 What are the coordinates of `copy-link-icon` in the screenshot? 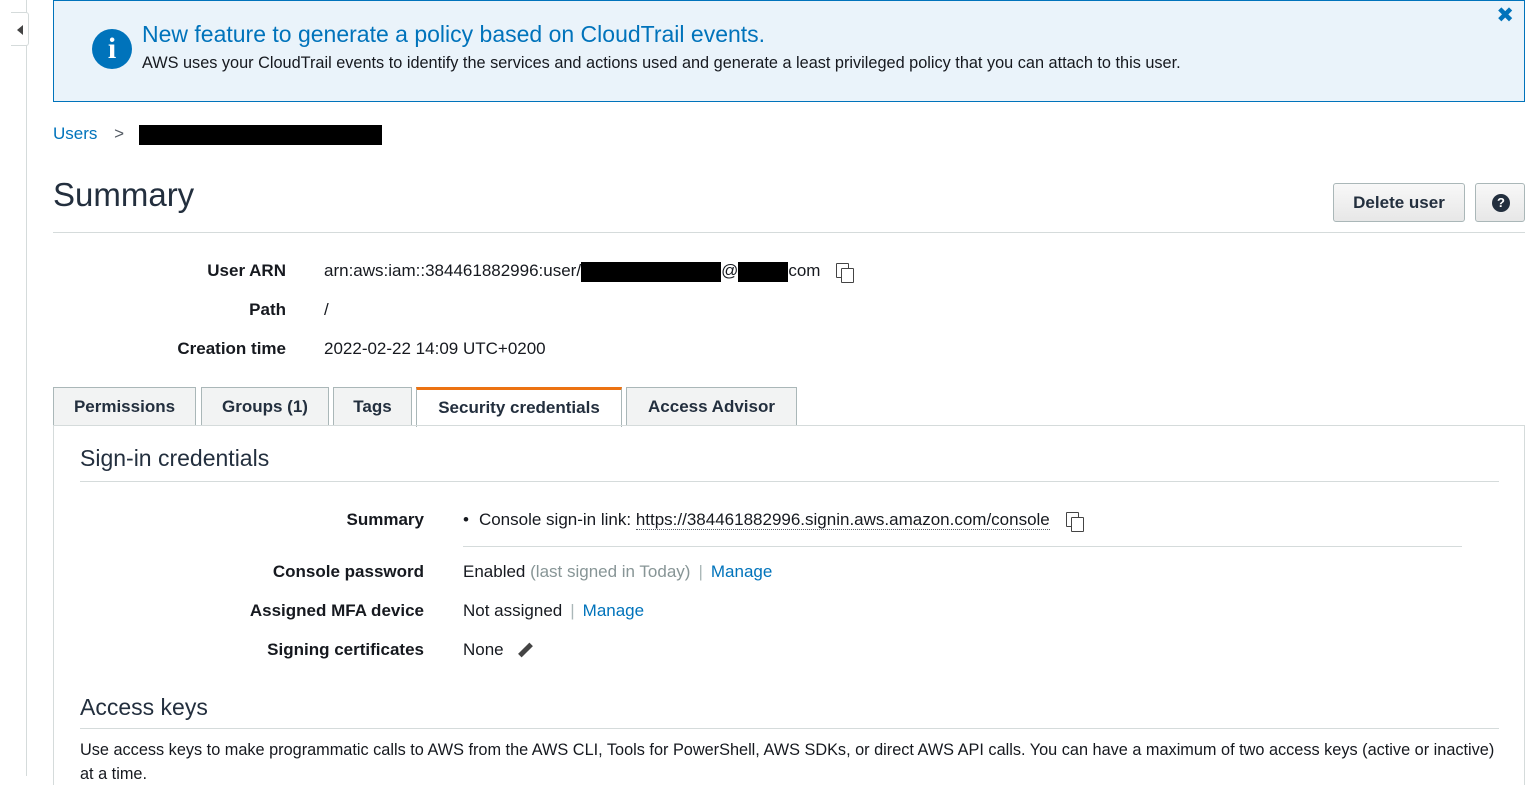 It's located at (1075, 521).